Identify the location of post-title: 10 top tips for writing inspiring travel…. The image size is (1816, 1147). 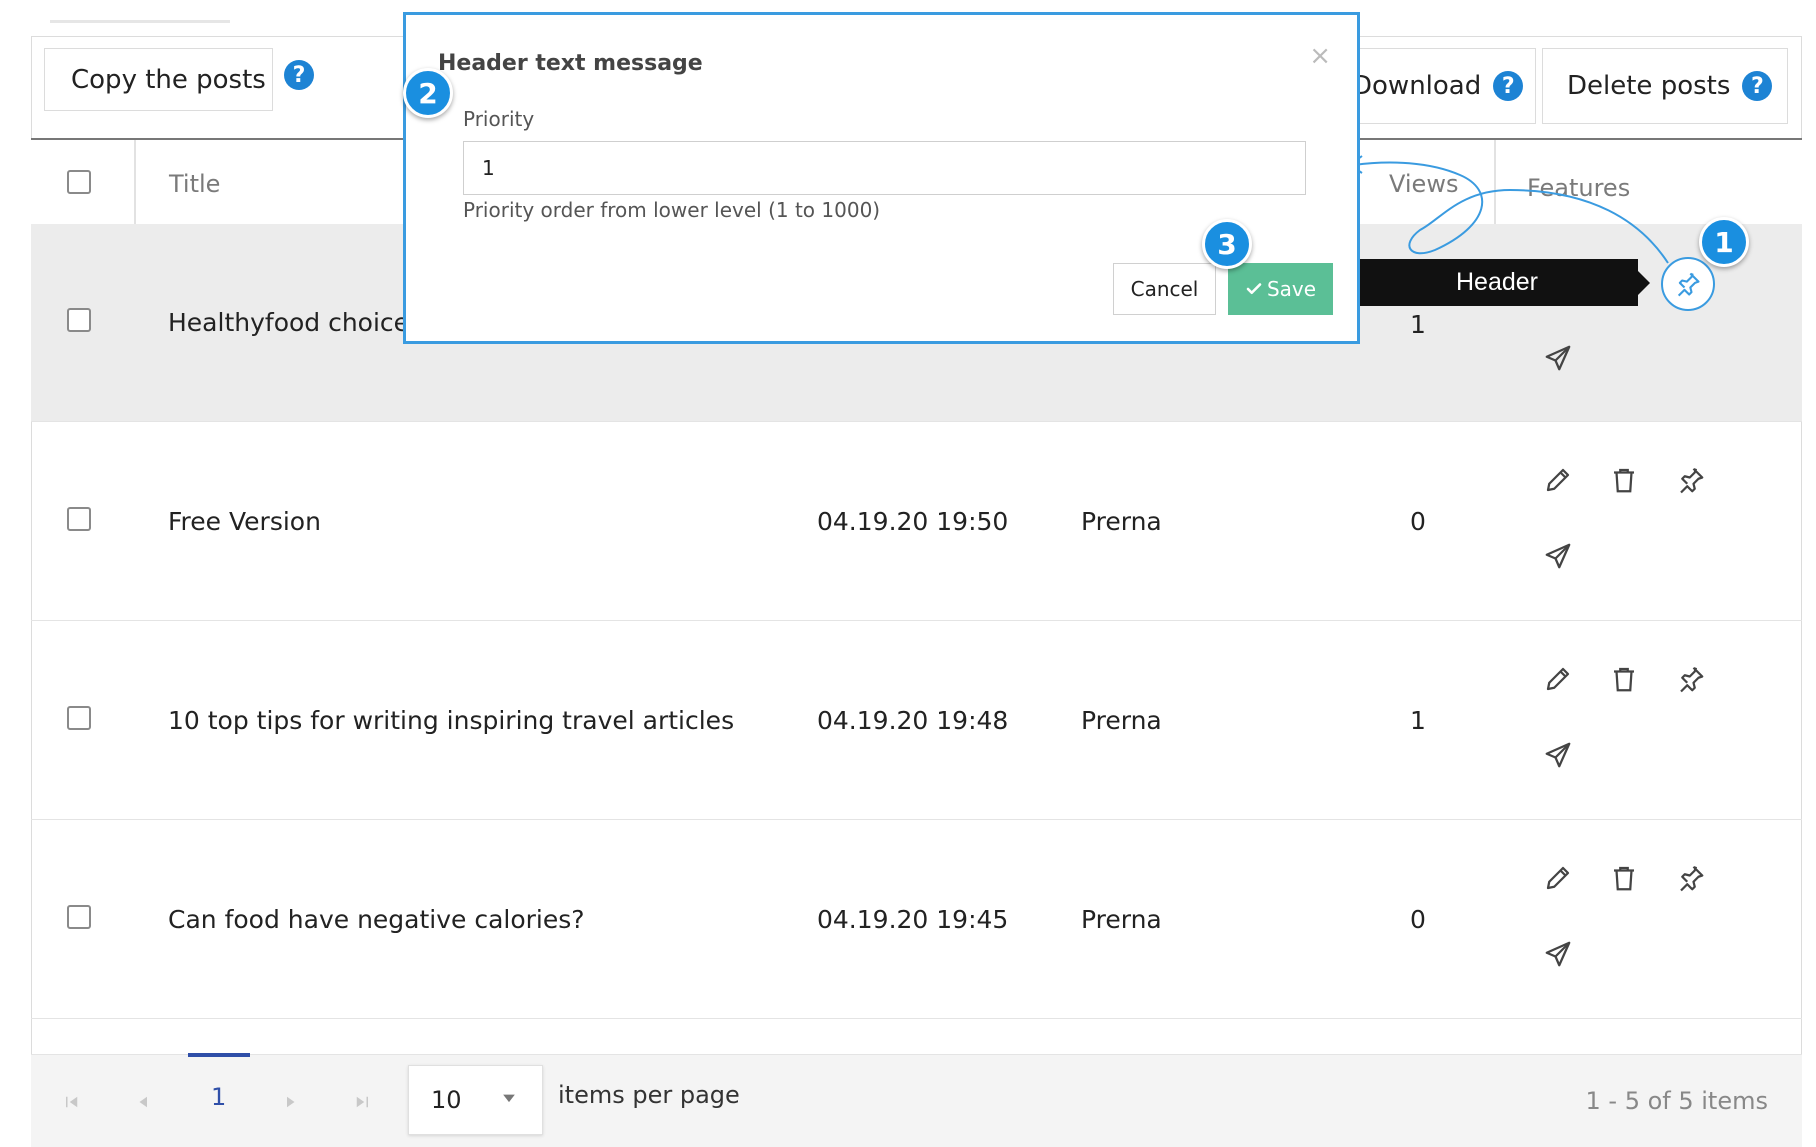
(451, 720).